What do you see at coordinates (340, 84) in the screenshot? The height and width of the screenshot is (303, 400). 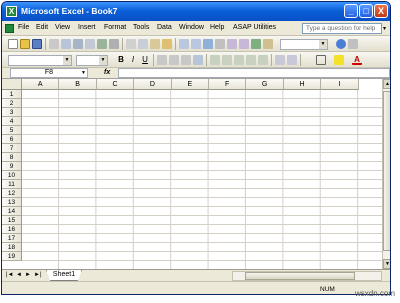 I see `column-header: I` at bounding box center [340, 84].